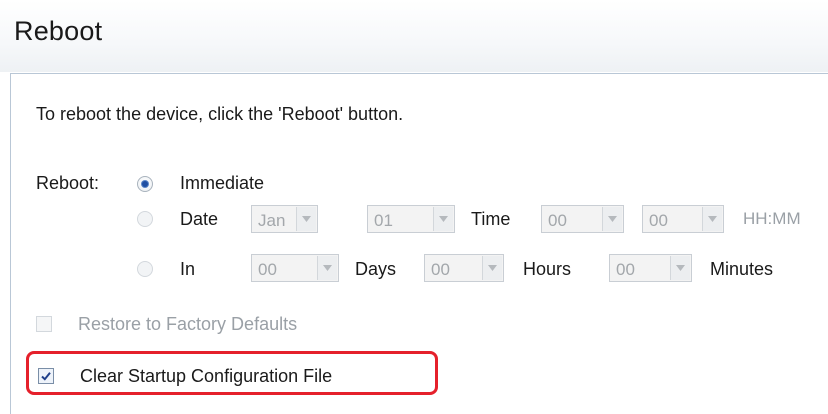  What do you see at coordinates (557, 220) in the screenshot?
I see `hour-select-value: 00` at bounding box center [557, 220].